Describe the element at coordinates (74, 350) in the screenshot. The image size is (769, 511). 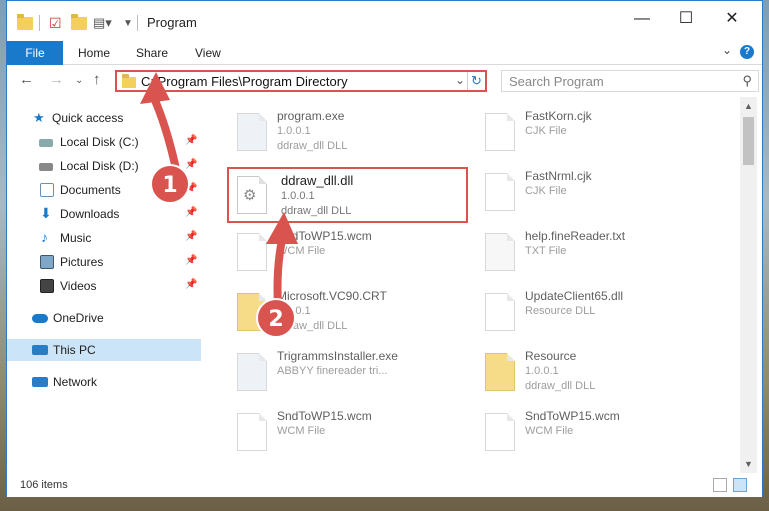
I see `nav-label: This PC` at that location.